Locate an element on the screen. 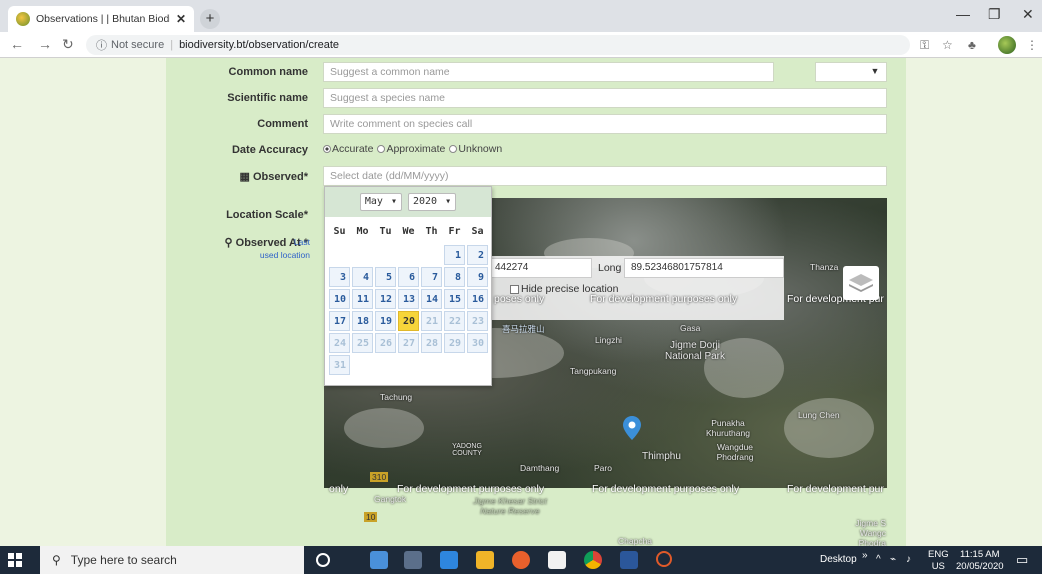 The height and width of the screenshot is (574, 1042). layers-icon is located at coordinates (861, 283).